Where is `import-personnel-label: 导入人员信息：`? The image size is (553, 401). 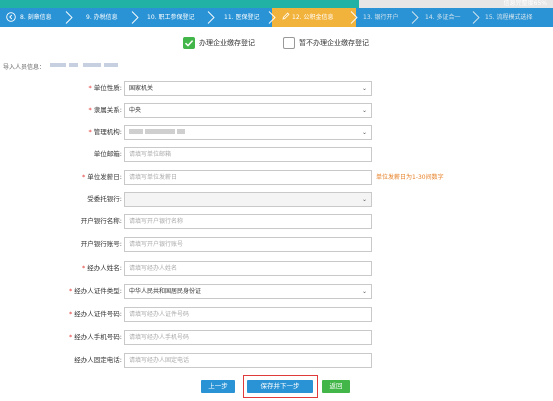 import-personnel-label: 导入人员信息： is located at coordinates (24, 67).